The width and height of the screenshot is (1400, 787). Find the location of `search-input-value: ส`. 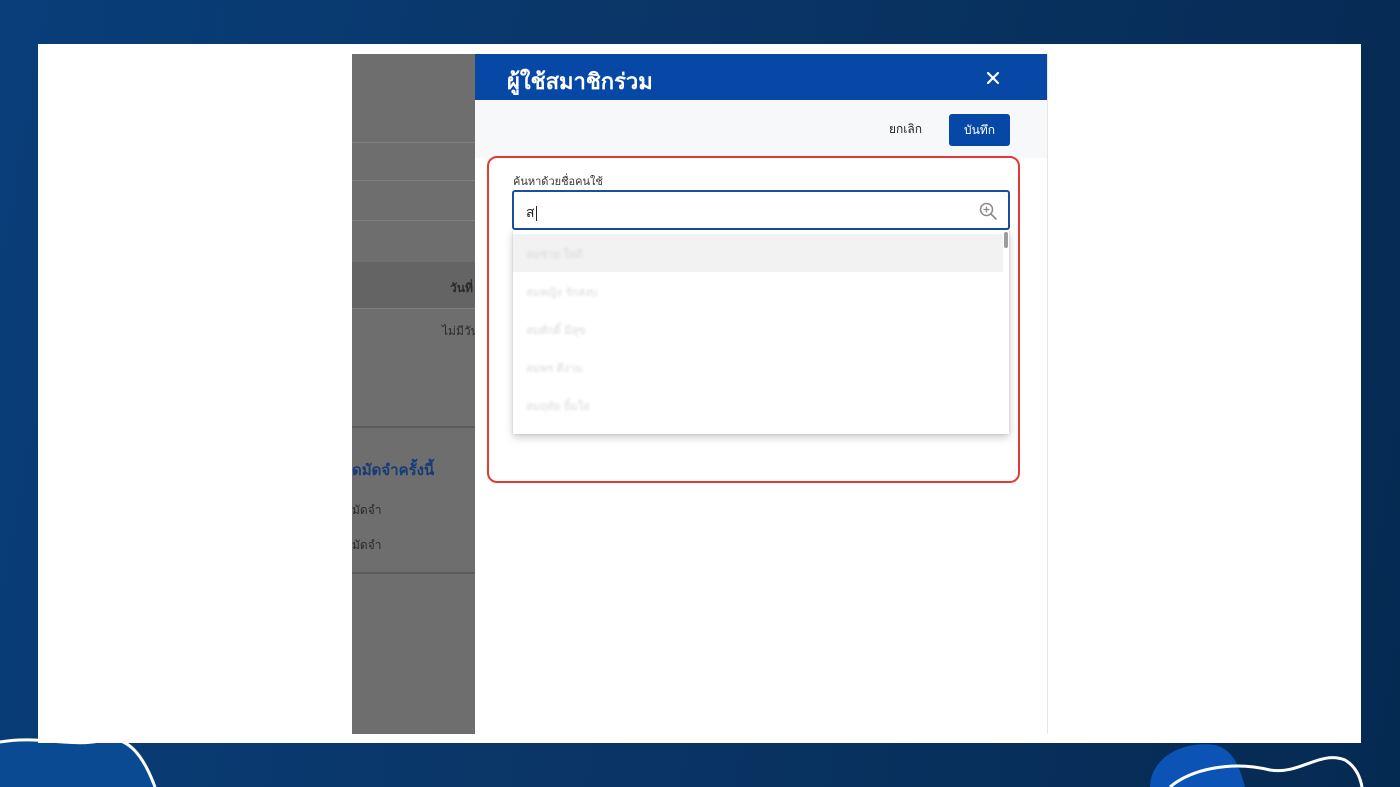

search-input-value: ส is located at coordinates (531, 213).